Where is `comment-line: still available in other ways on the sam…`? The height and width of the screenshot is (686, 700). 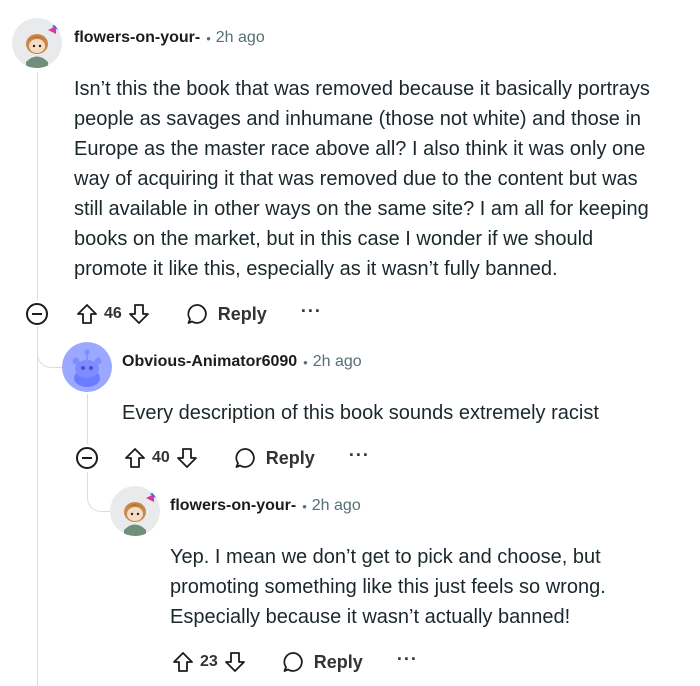
comment-line: still available in other ways on the sam… is located at coordinates (361, 209).